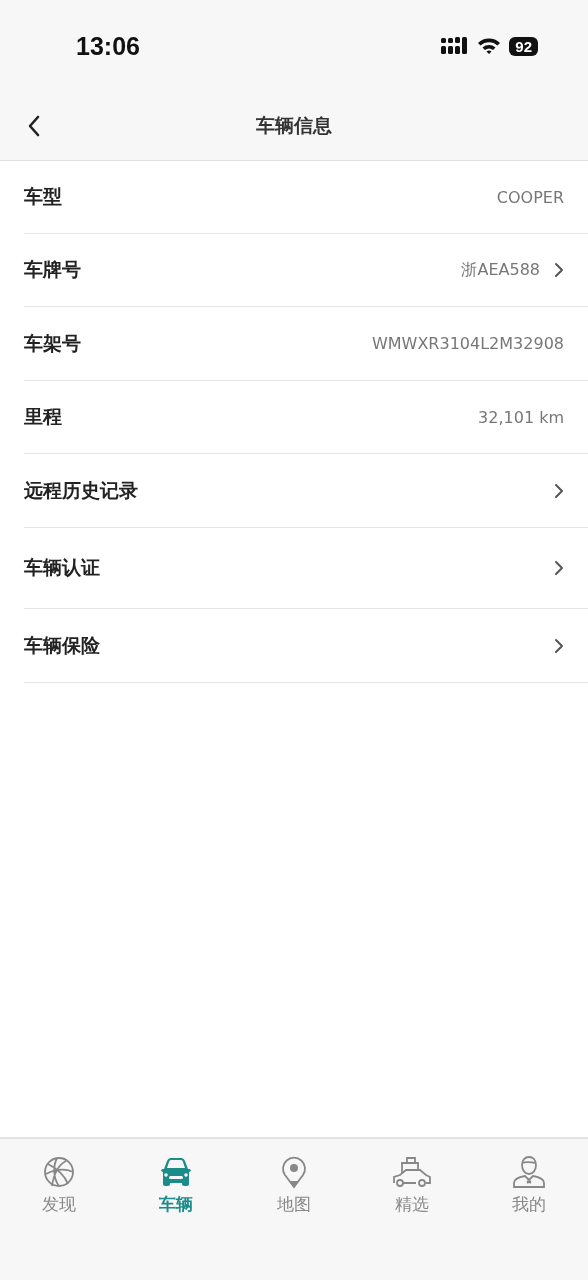  I want to click on row-value: COOPER, so click(530, 197).